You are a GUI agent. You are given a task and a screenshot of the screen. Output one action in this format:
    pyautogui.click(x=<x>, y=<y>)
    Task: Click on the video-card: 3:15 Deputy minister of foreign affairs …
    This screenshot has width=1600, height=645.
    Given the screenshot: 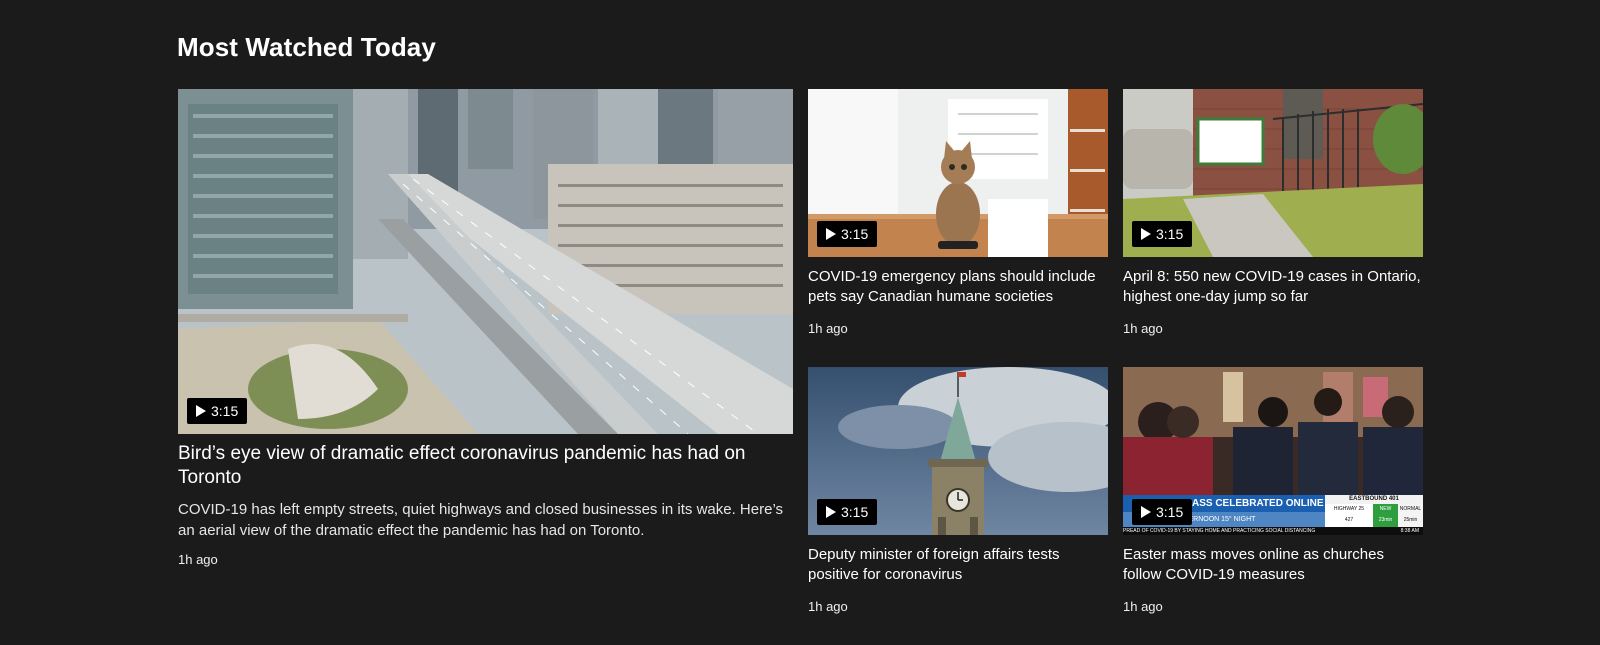 What is the action you would take?
    pyautogui.click(x=958, y=490)
    